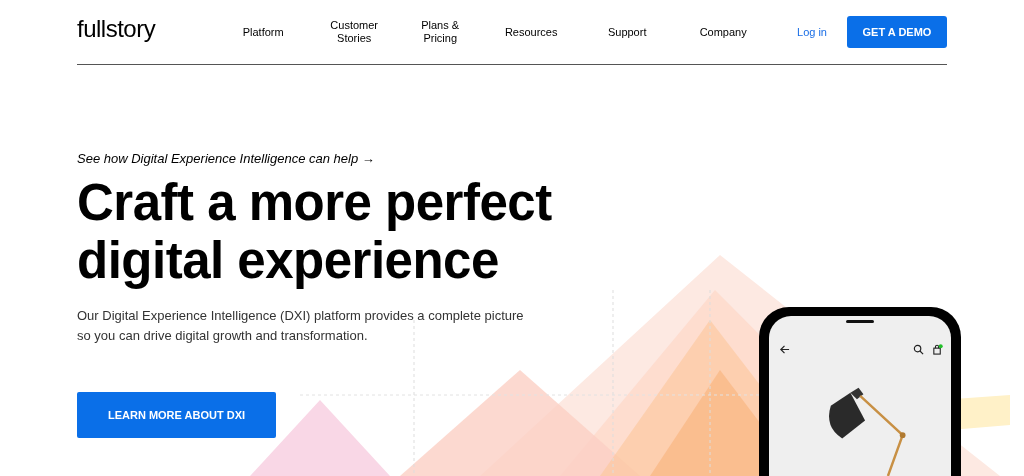 The height and width of the screenshot is (476, 1024). What do you see at coordinates (723, 32) in the screenshot?
I see `nav-link: Company` at bounding box center [723, 32].